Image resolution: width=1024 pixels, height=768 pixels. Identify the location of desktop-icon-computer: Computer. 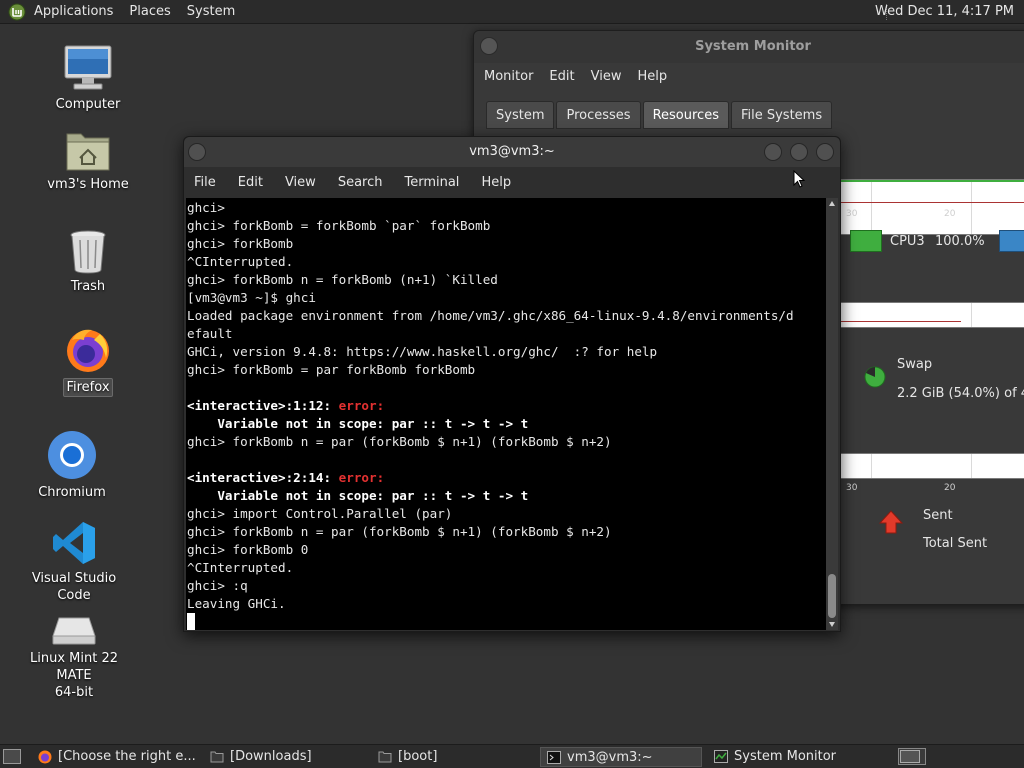
(88, 78).